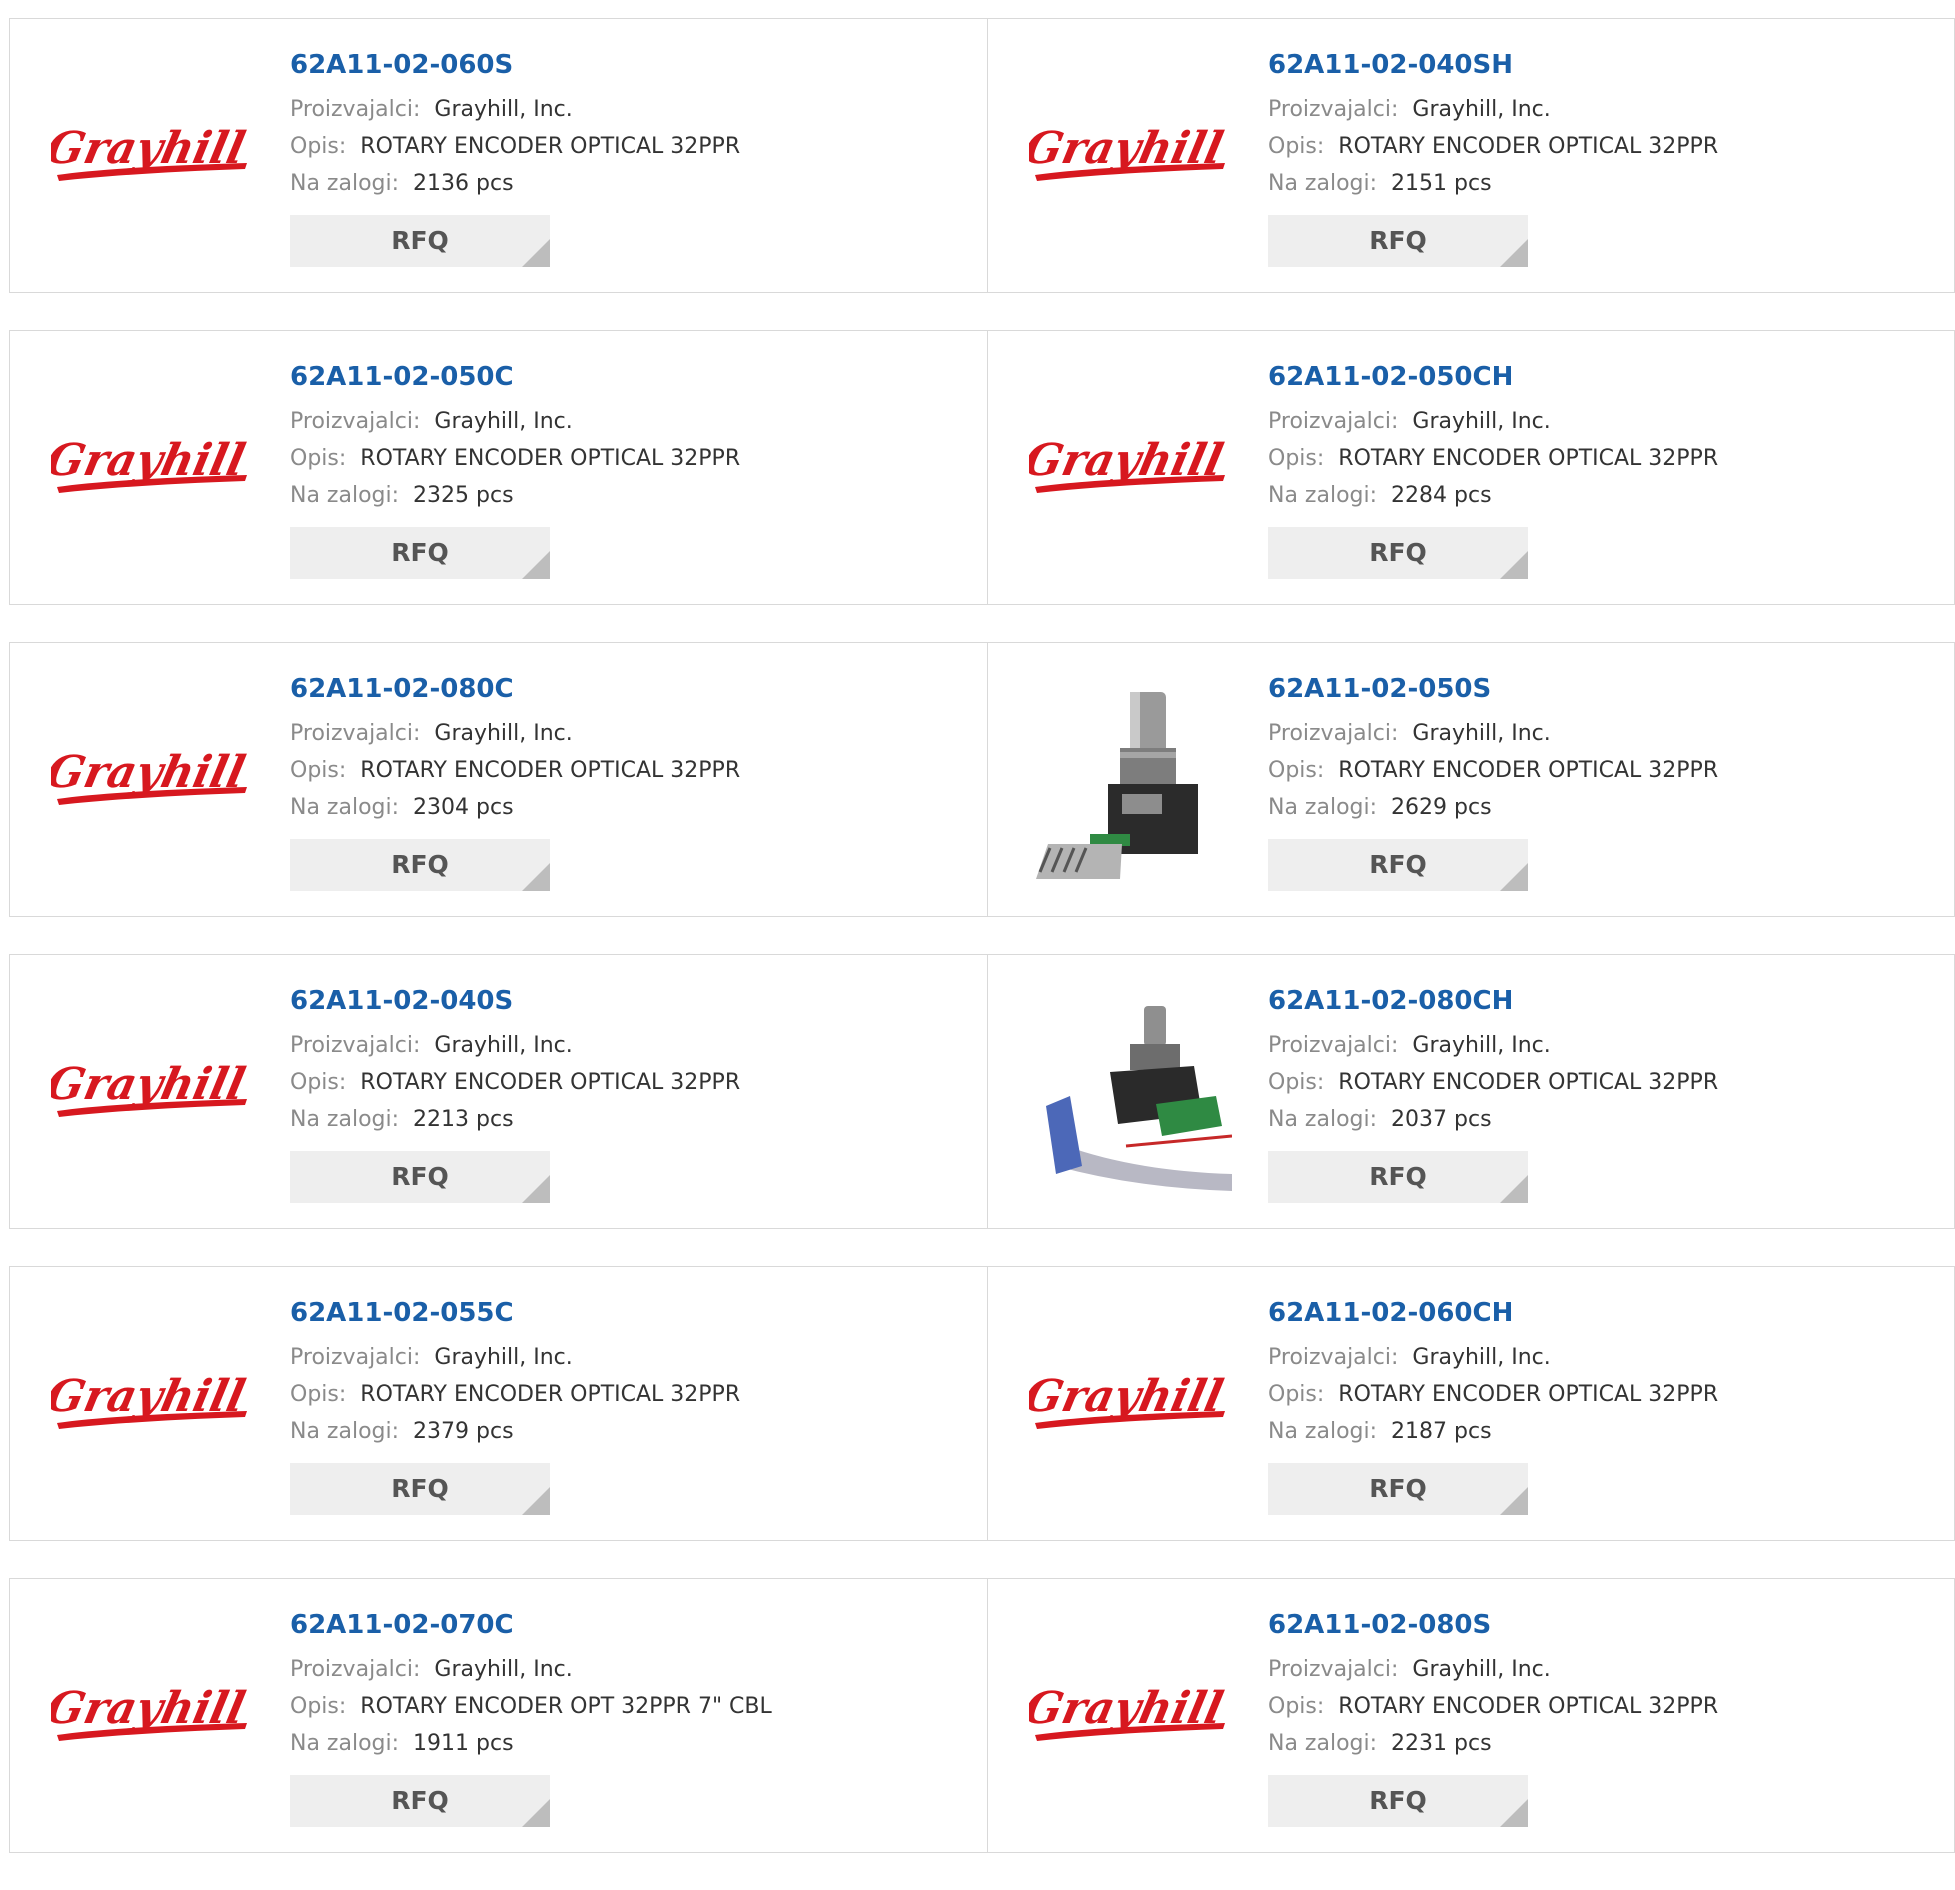 The width and height of the screenshot is (1955, 1890). Describe the element at coordinates (463, 495) in the screenshot. I see `stock-value: 2325 pcs` at that location.